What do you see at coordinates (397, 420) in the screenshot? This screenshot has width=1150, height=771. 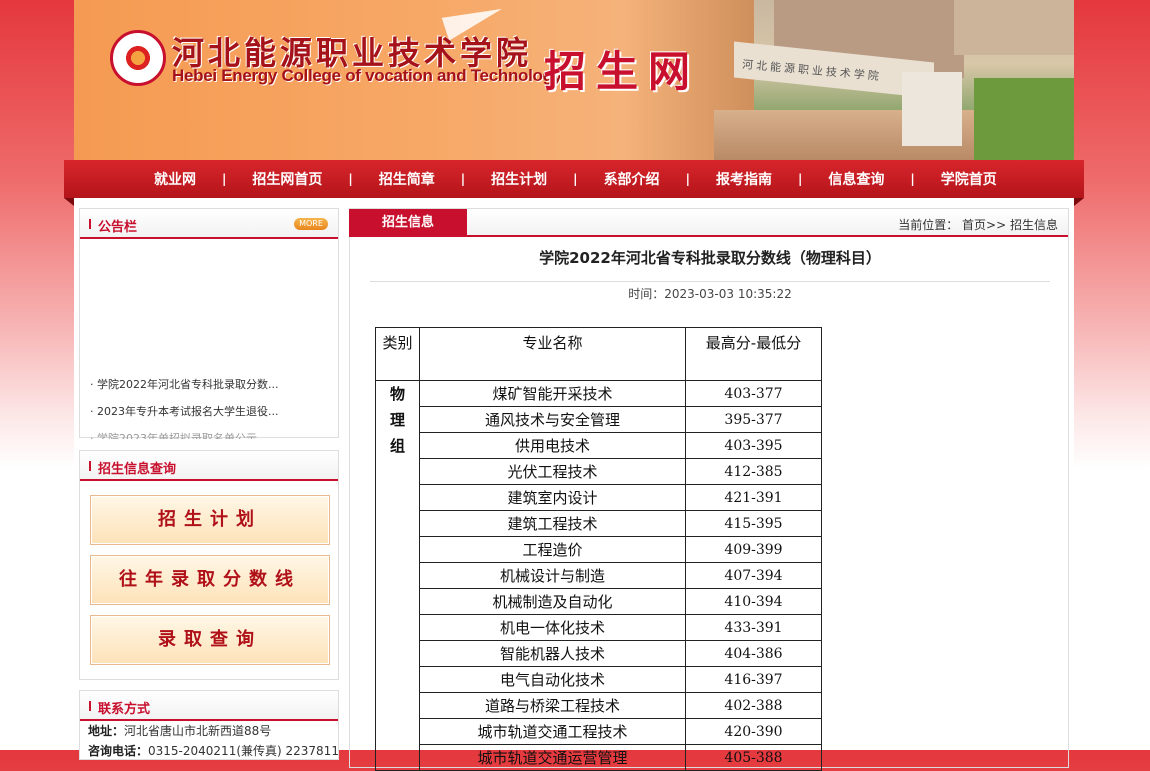 I see `category-char: 理` at bounding box center [397, 420].